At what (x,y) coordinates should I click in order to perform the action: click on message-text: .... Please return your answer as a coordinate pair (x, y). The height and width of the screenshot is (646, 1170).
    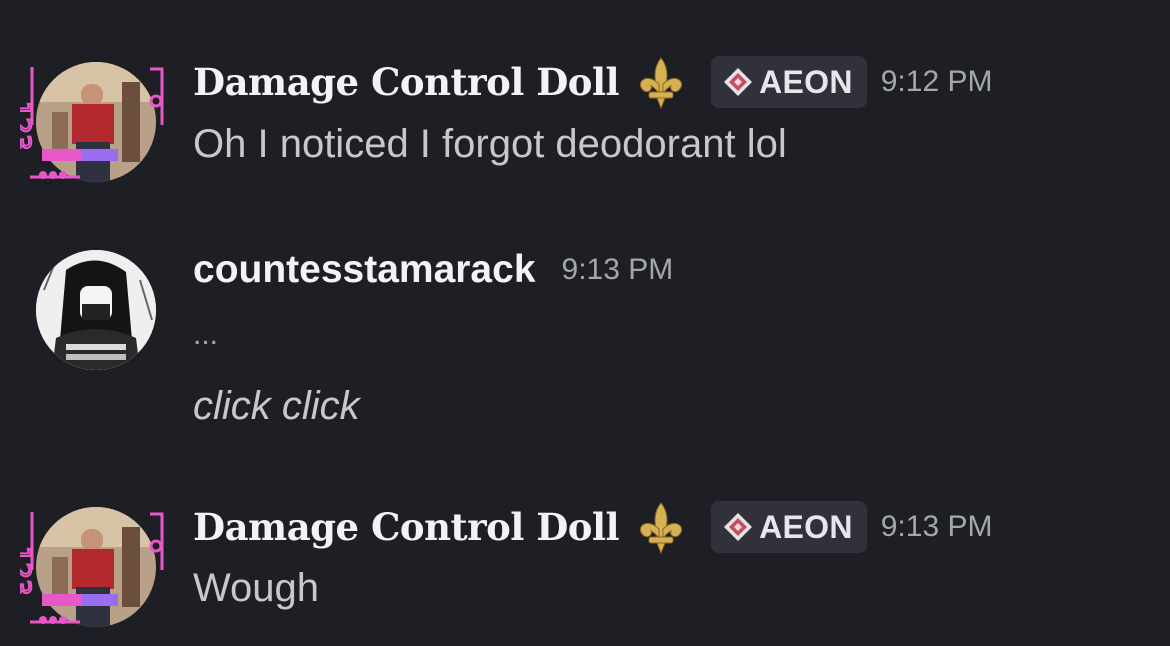
    Looking at the image, I should click on (206, 334).